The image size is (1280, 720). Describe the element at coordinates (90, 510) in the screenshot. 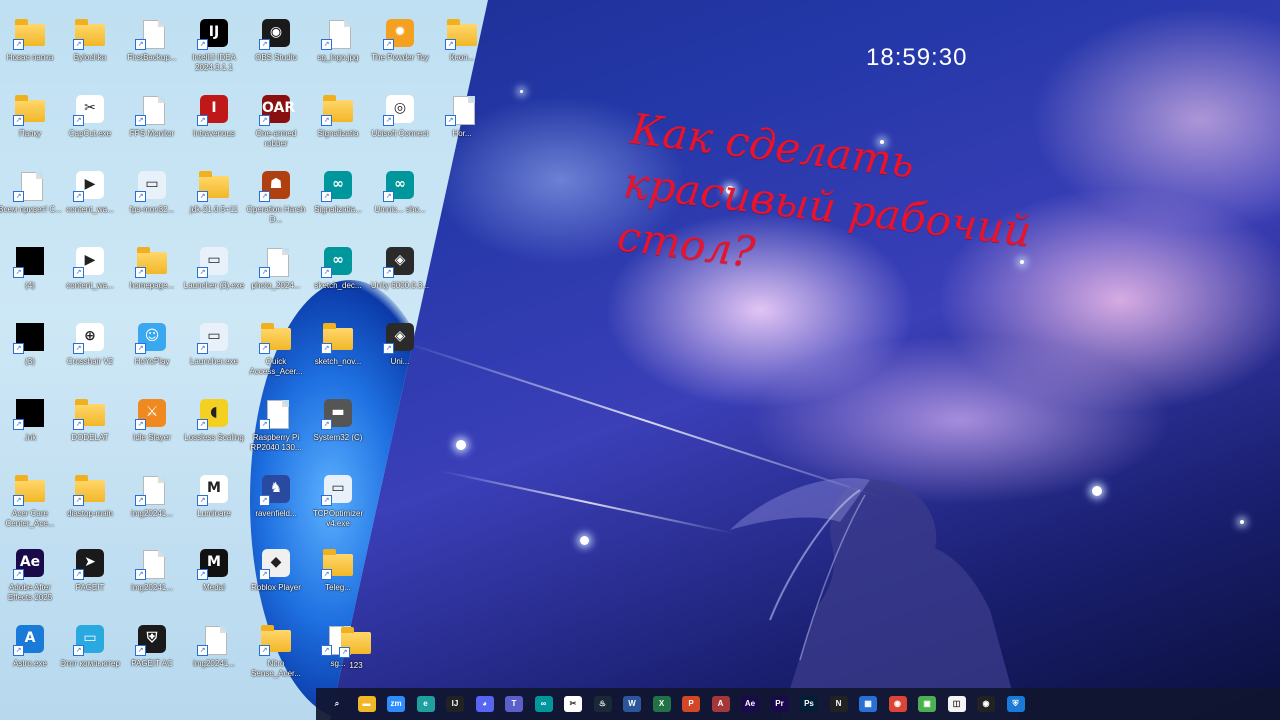

I see `desktop-icon: ↗ diastop-main` at that location.